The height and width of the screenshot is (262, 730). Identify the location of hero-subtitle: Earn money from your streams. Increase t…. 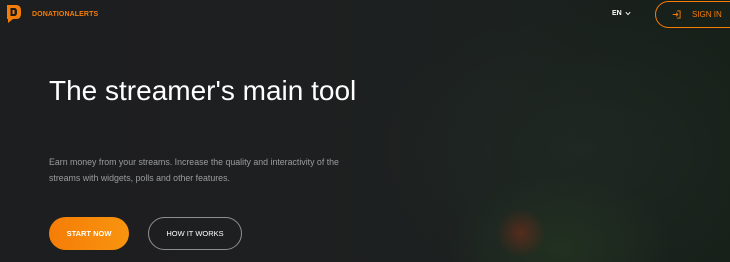
(194, 170).